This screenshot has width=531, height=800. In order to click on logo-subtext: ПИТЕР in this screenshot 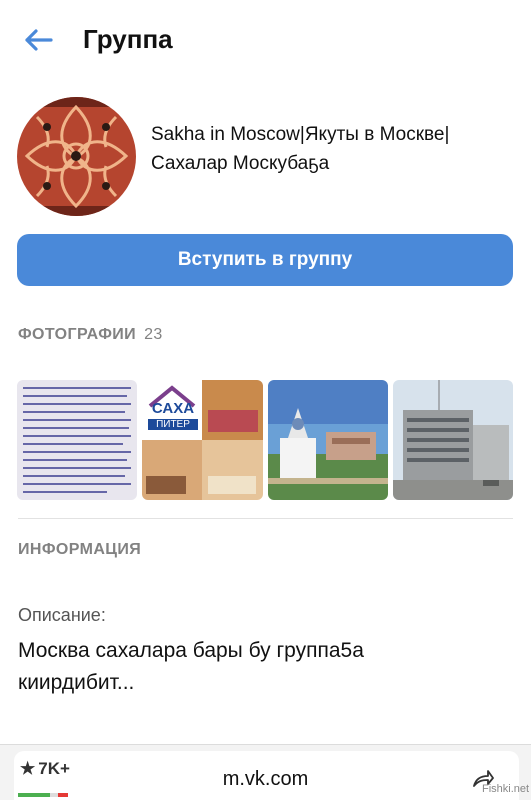, I will do `click(173, 424)`.